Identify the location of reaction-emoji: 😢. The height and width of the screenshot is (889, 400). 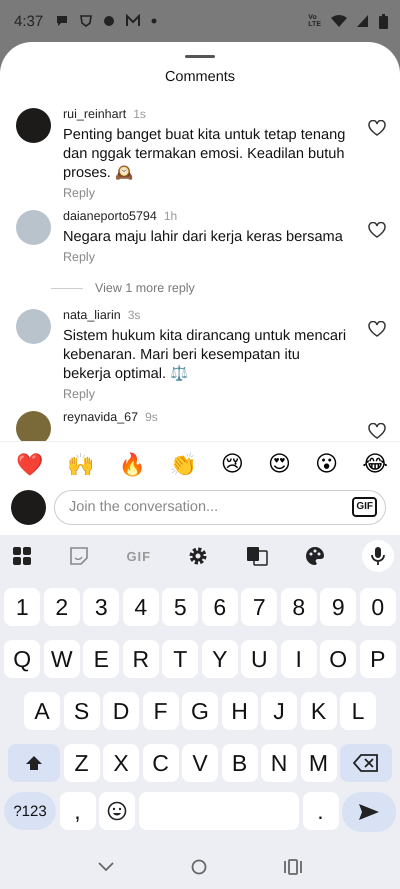
(232, 464).